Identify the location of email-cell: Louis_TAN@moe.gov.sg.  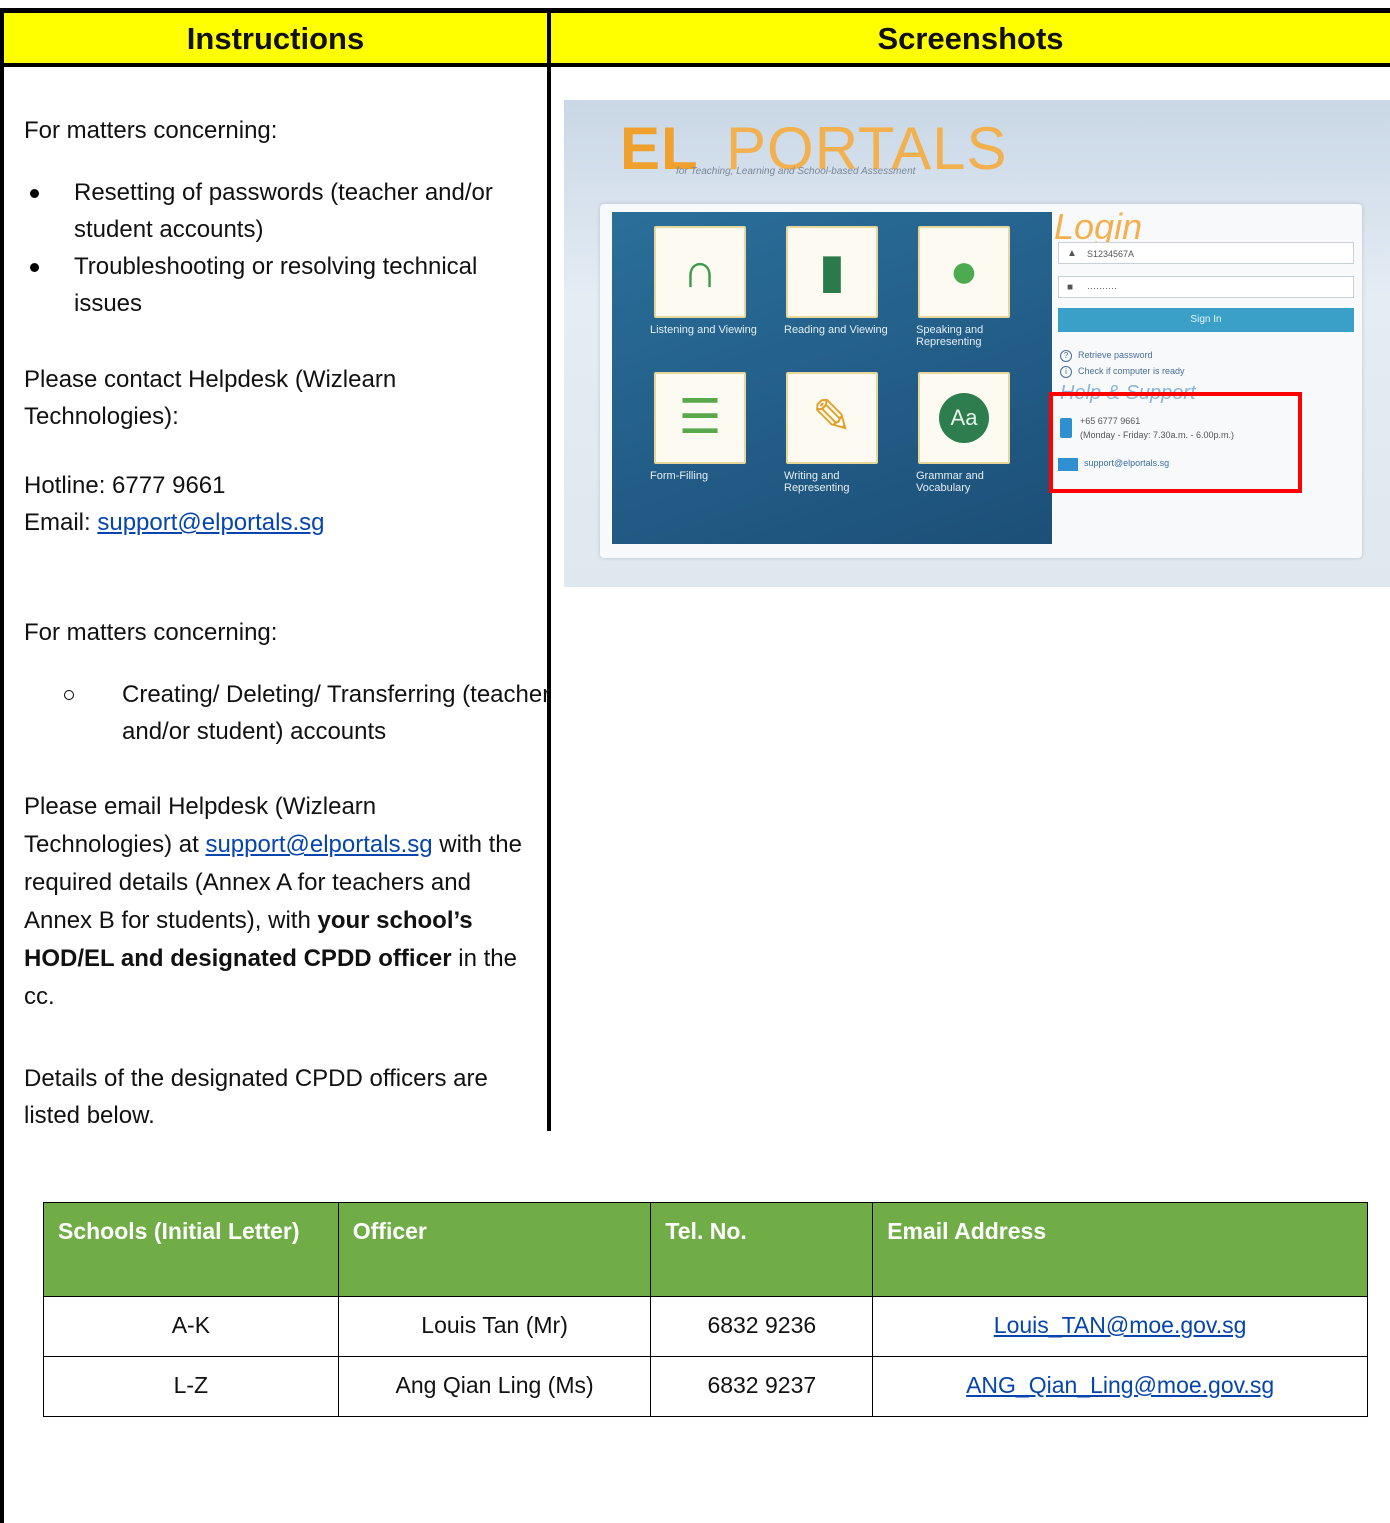
(1120, 1326).